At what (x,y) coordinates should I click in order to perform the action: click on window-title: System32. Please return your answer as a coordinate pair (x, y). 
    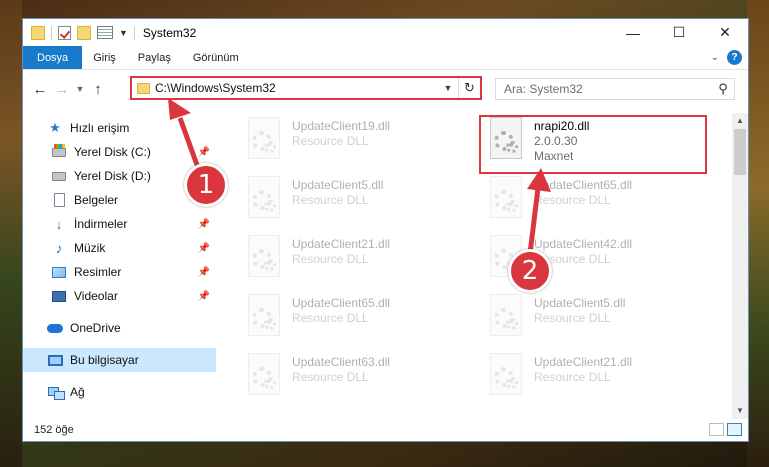
    Looking at the image, I should click on (169, 32).